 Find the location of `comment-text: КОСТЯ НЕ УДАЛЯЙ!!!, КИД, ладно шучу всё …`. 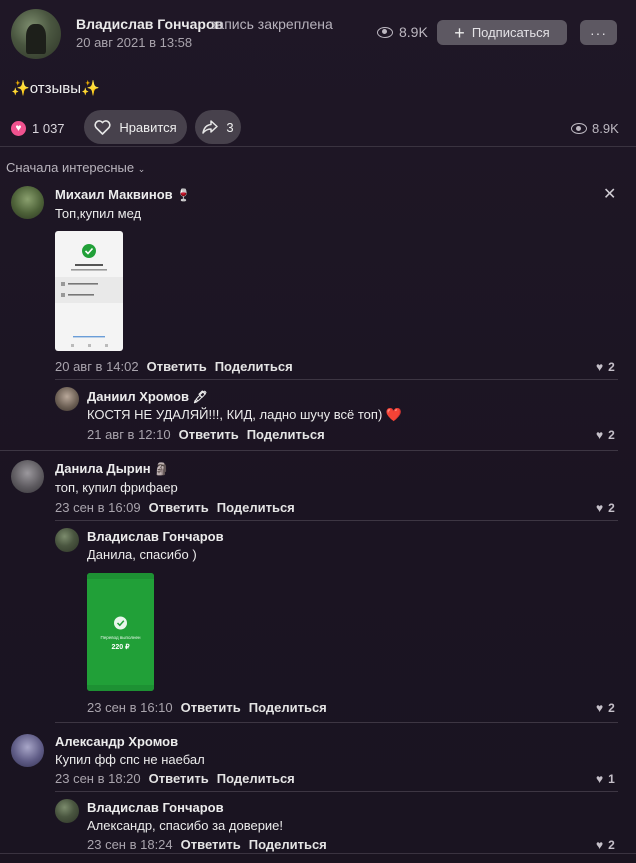

comment-text: КОСТЯ НЕ УДАЛЯЙ!!!, КИД, ладно шучу всё … is located at coordinates (245, 414).